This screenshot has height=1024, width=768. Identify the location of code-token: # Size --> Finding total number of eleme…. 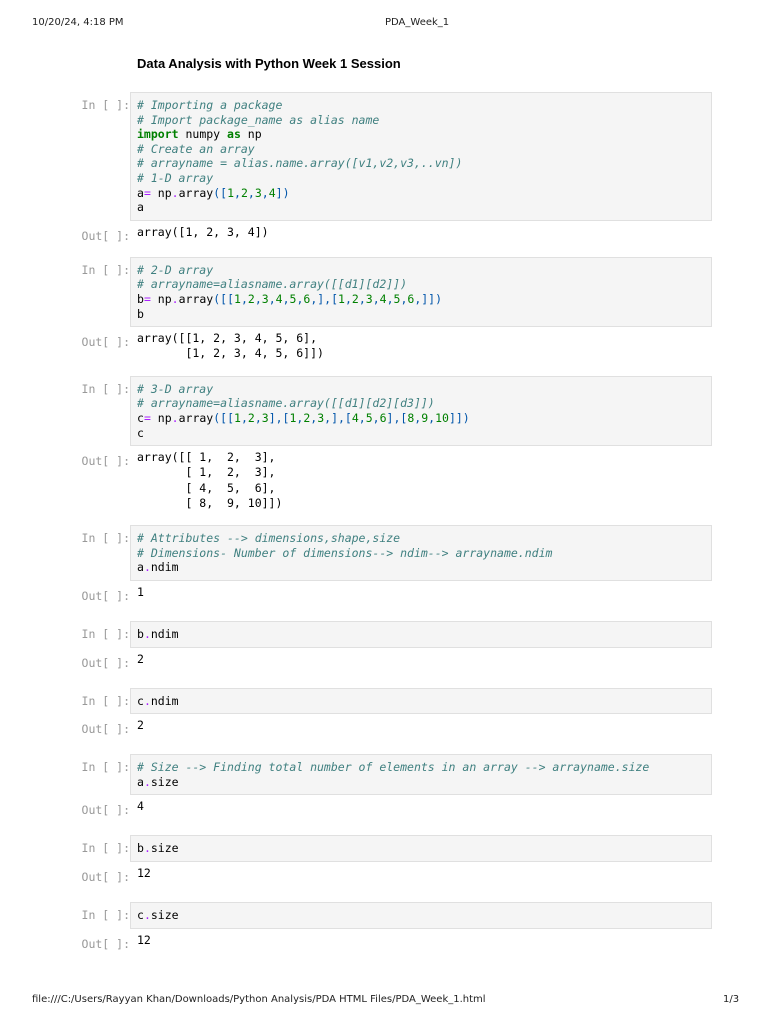
(393, 767).